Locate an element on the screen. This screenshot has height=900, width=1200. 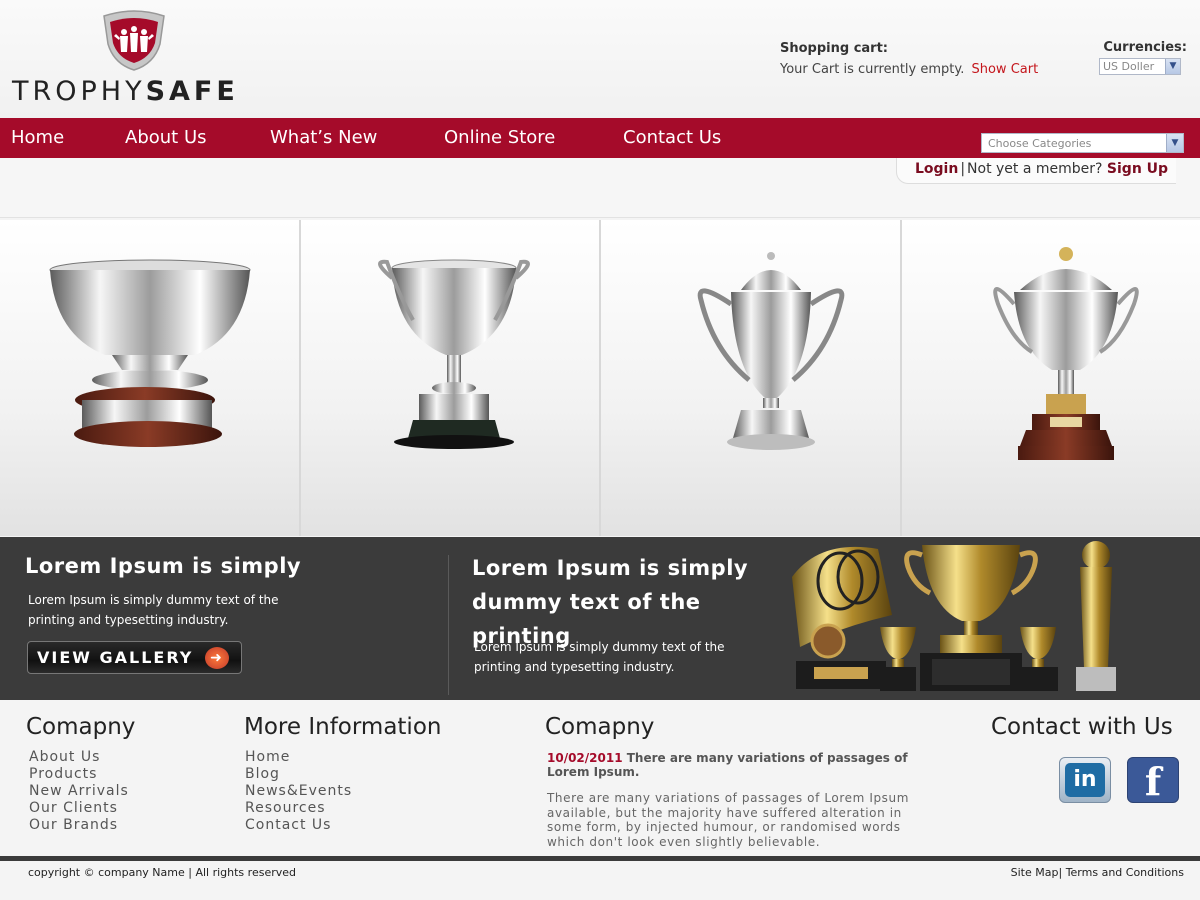
site-map-link: Site Map is located at coordinates (1035, 872).